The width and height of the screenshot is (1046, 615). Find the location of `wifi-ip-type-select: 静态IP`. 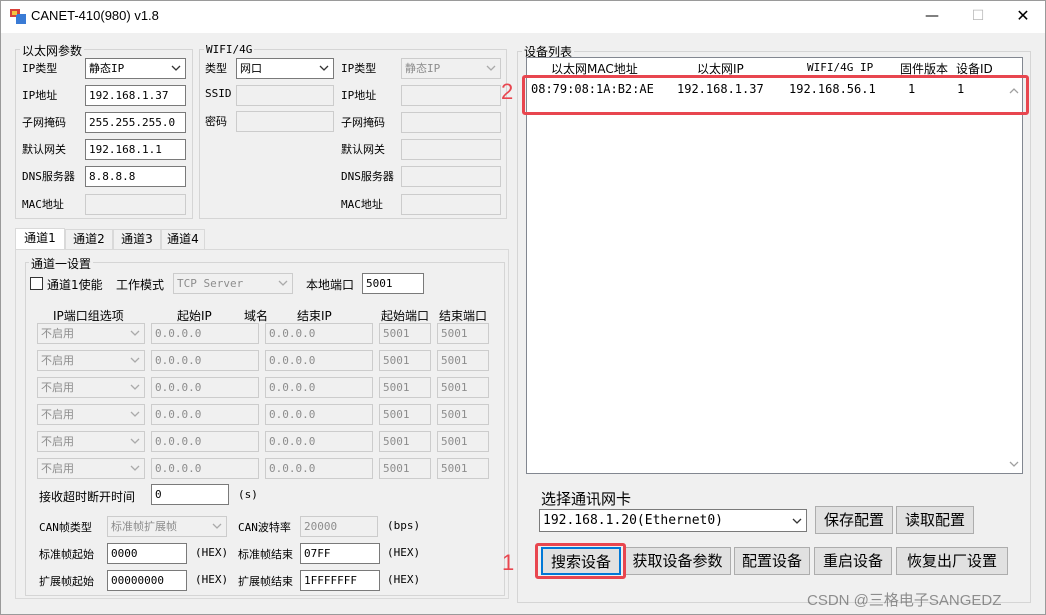

wifi-ip-type-select: 静态IP is located at coordinates (451, 68).